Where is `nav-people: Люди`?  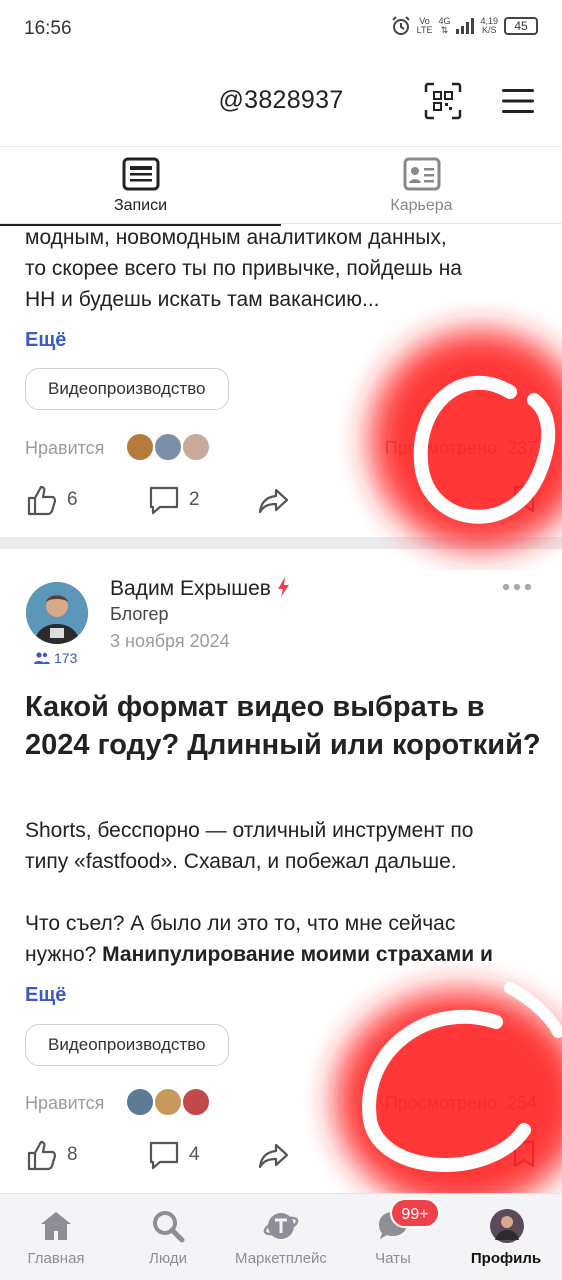 nav-people: Люди is located at coordinates (168, 1237).